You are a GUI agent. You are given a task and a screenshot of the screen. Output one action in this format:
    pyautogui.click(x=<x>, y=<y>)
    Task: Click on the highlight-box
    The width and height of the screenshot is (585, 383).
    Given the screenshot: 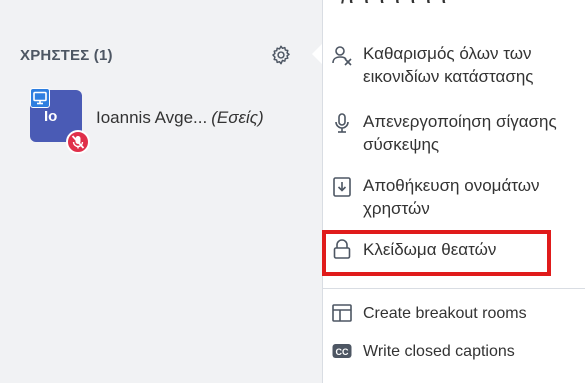 What is the action you would take?
    pyautogui.click(x=436, y=253)
    